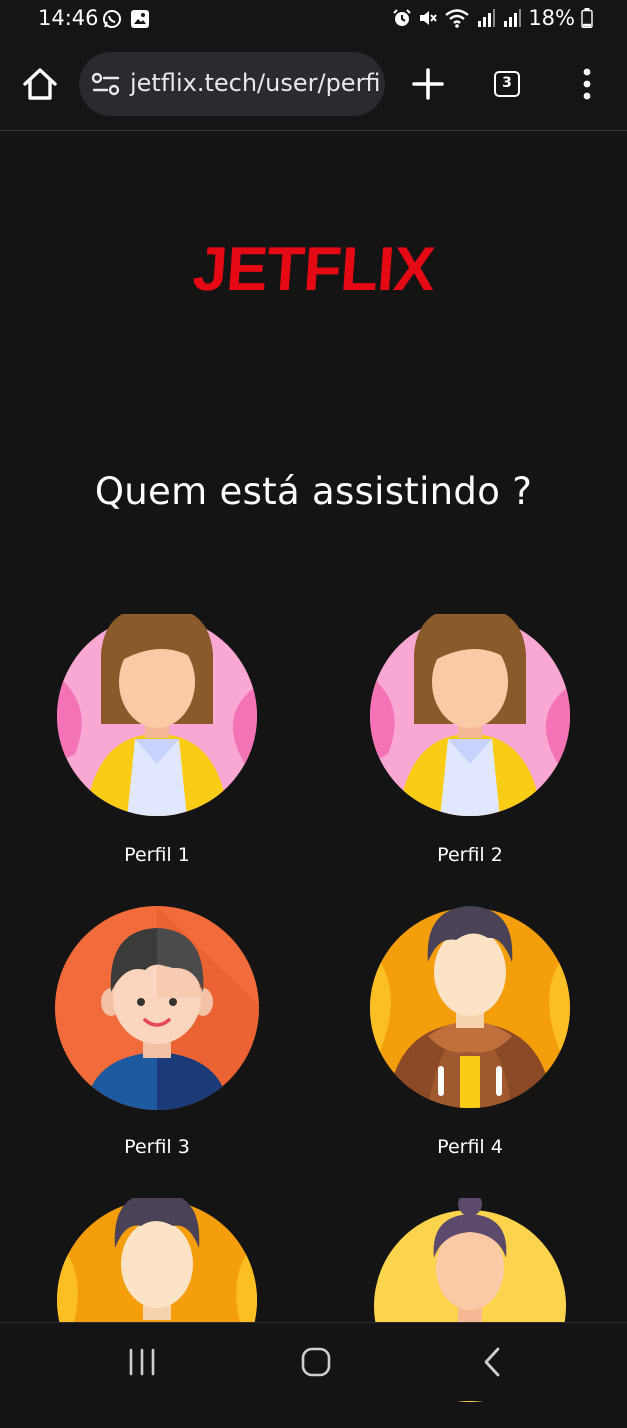  I want to click on browser-toolbar: jetflix.tech/user/perfi 3, so click(313, 85).